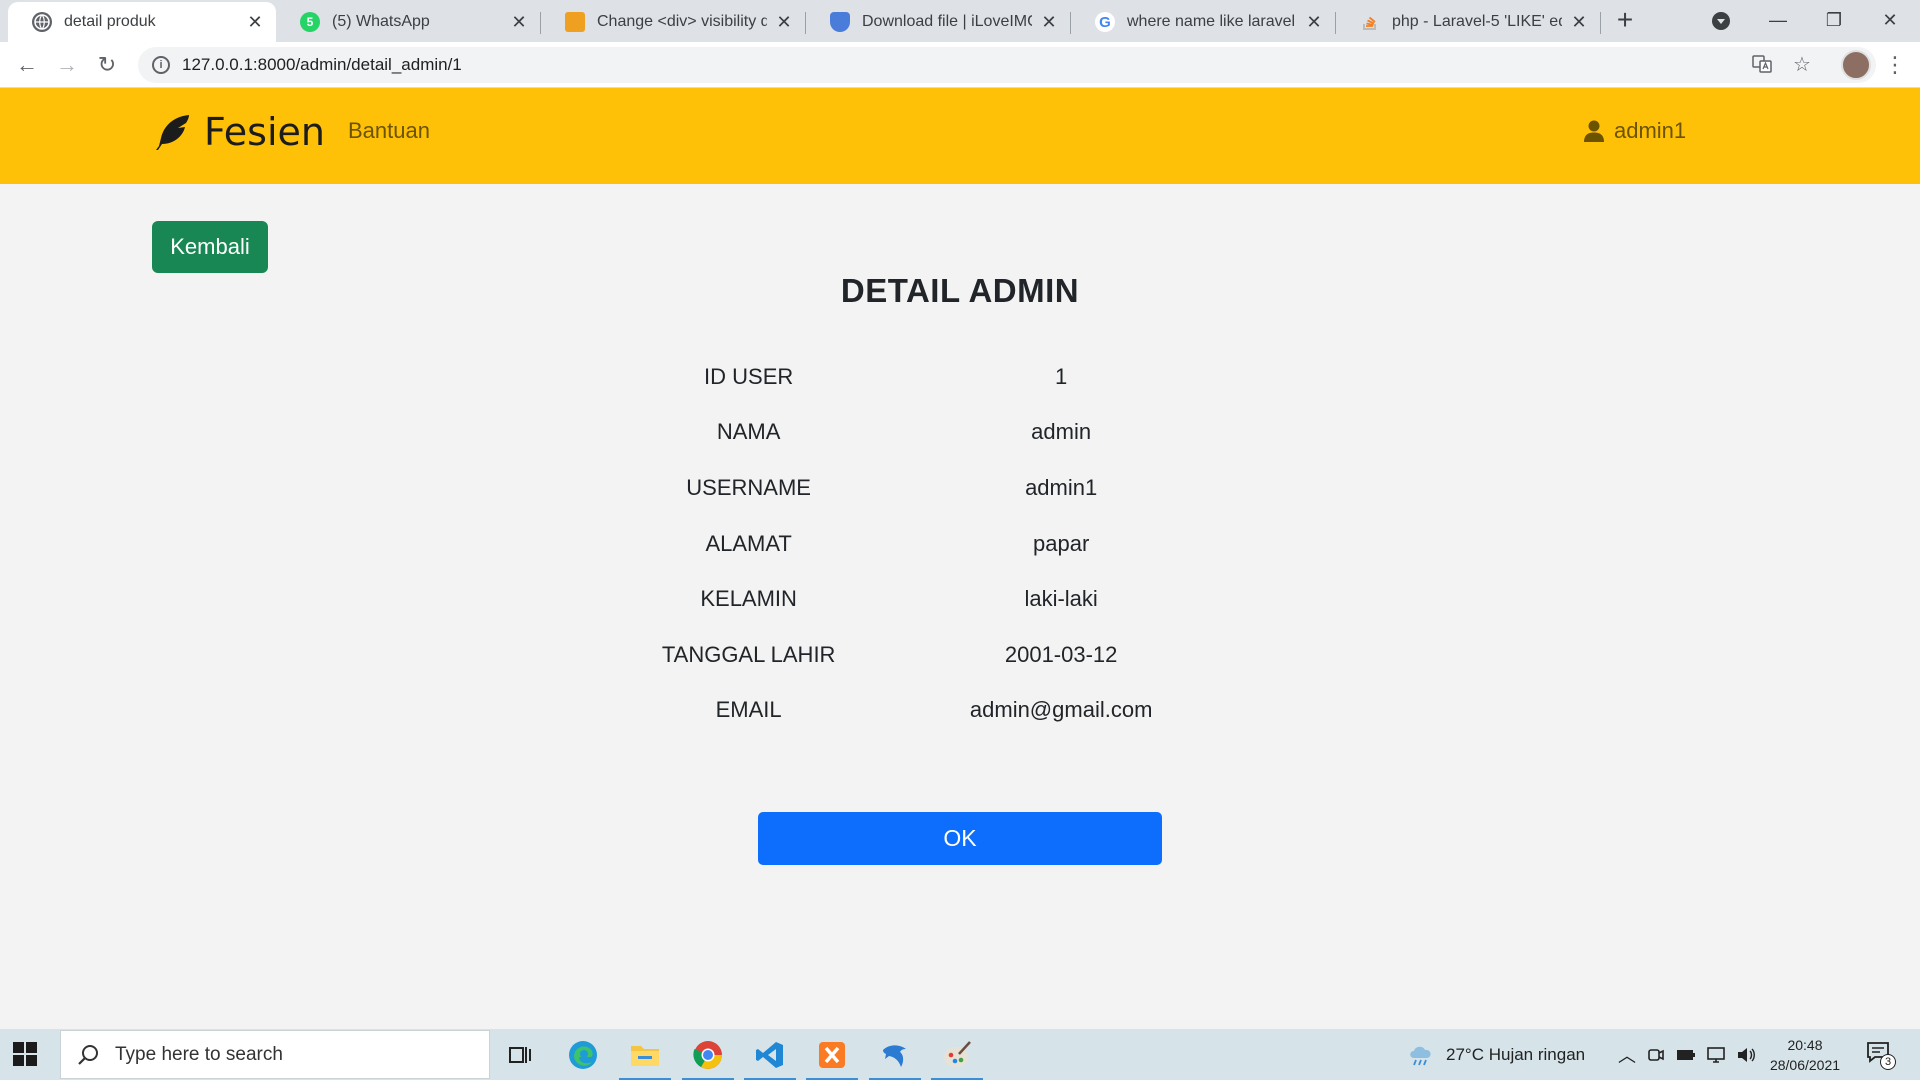  I want to click on tab-whatsapp: 5 (5) WhatsApp ✕, so click(408, 22).